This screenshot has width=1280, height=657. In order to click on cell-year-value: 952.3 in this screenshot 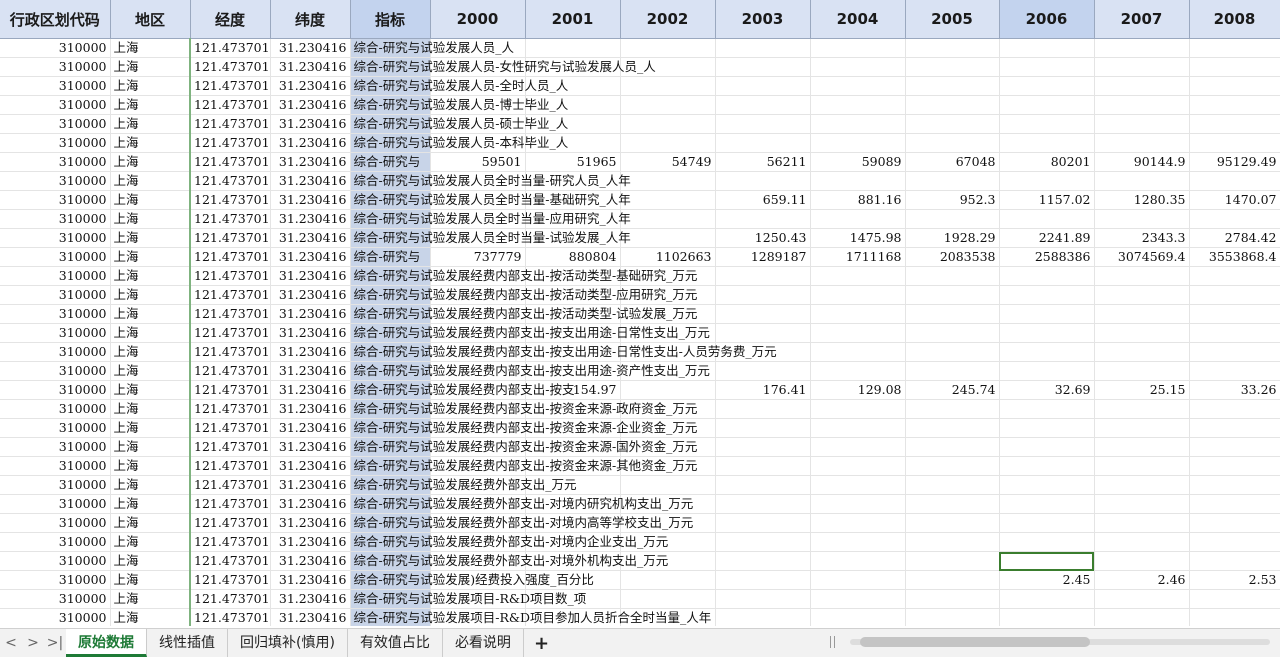, I will do `click(952, 200)`.